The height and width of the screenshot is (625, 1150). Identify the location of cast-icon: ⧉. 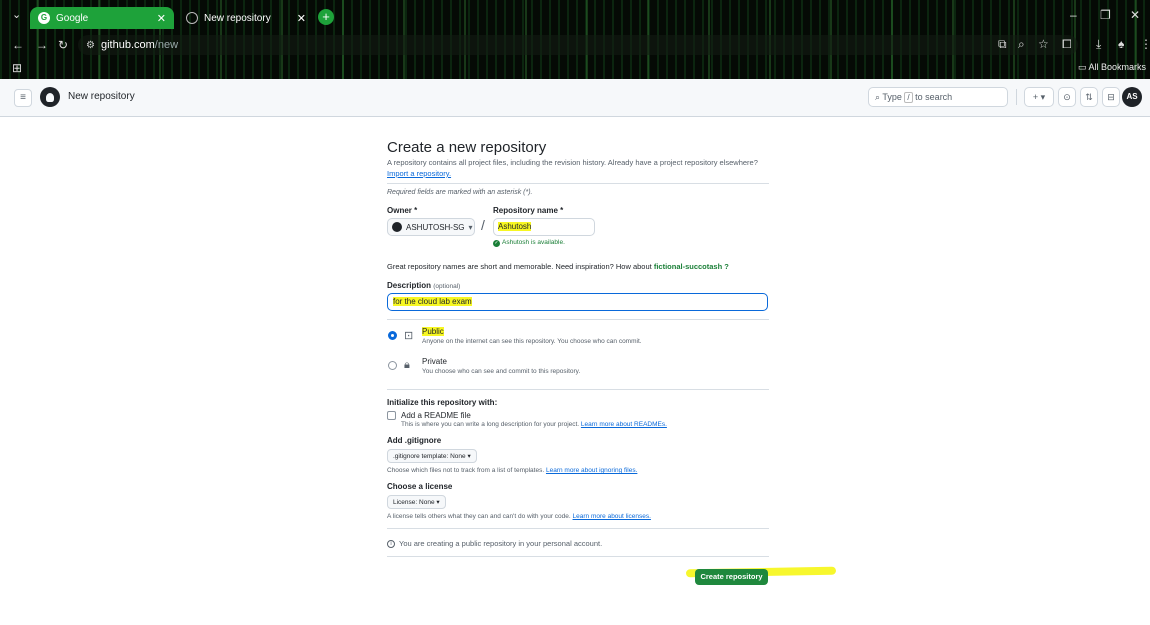
(1002, 44).